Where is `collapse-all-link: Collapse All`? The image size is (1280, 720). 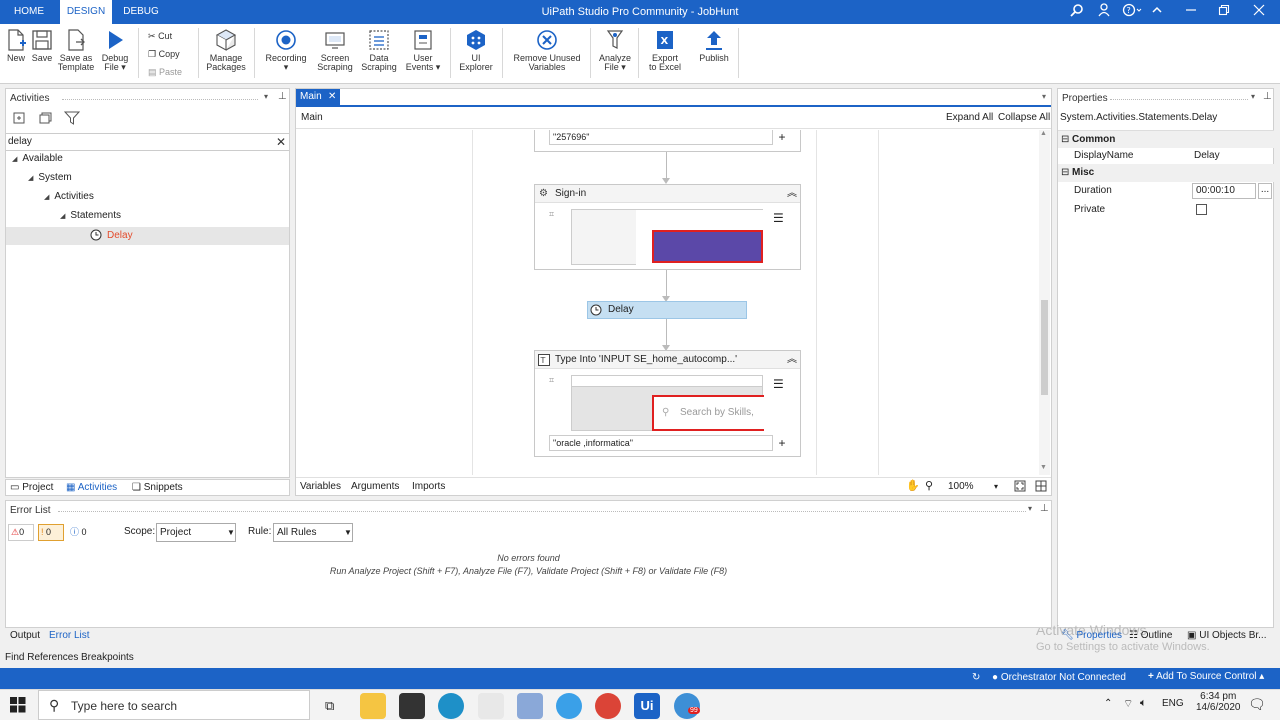 collapse-all-link: Collapse All is located at coordinates (1024, 117).